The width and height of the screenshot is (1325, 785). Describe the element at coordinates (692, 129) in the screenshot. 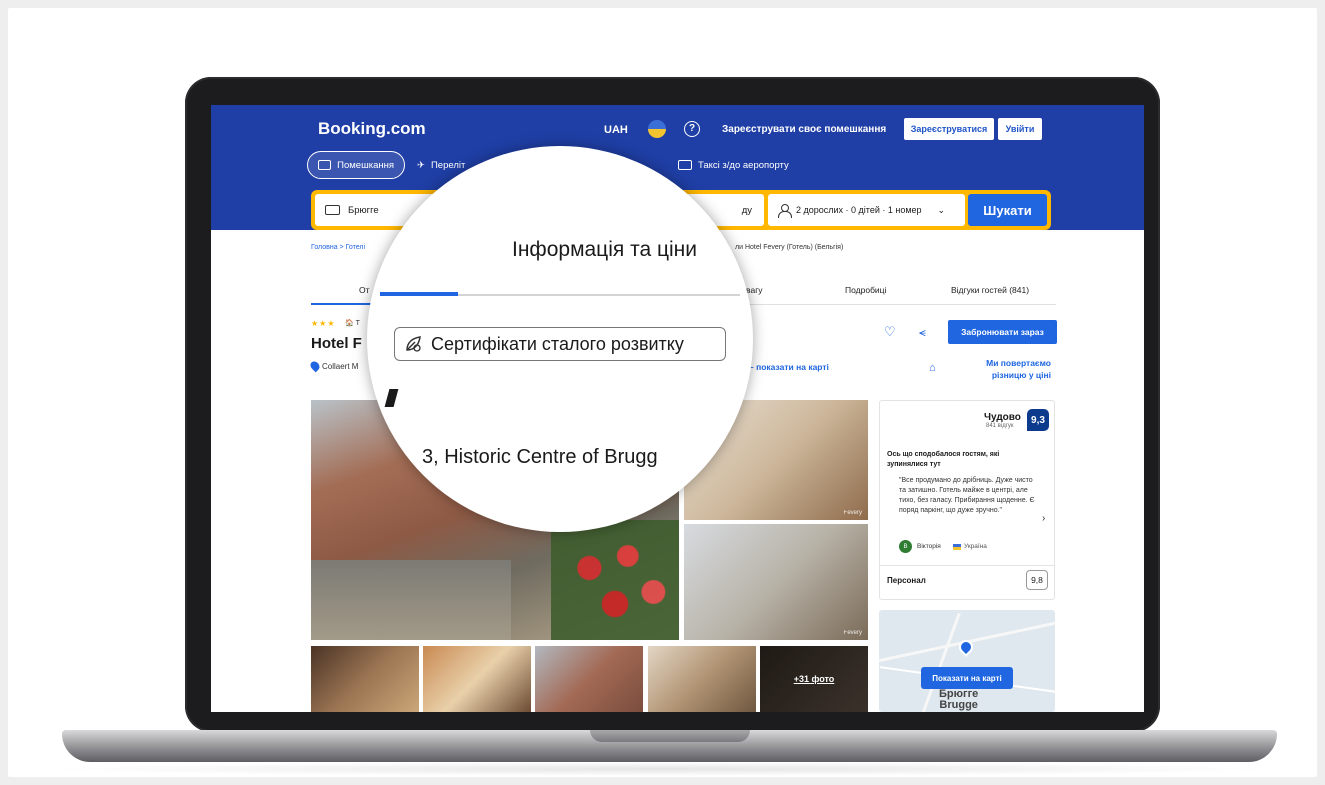

I see `help-icon: ?` at that location.